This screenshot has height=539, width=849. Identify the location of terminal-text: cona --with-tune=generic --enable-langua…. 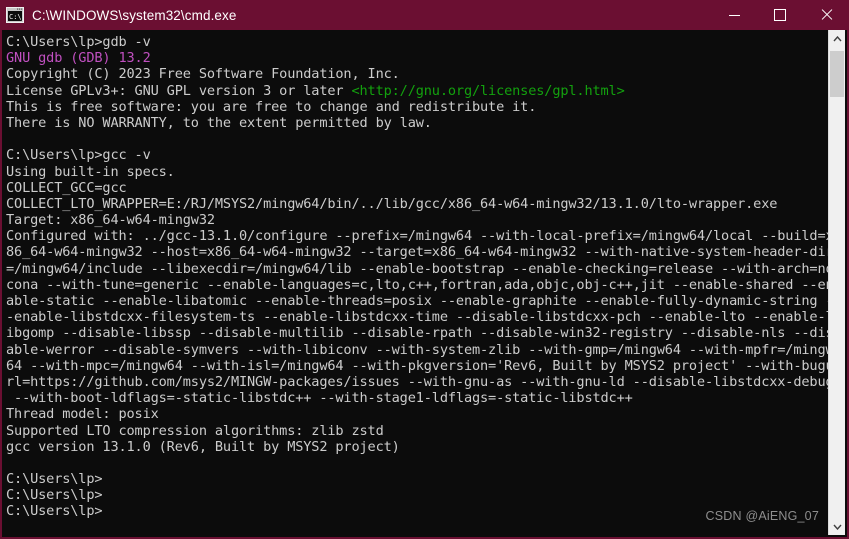
(417, 284).